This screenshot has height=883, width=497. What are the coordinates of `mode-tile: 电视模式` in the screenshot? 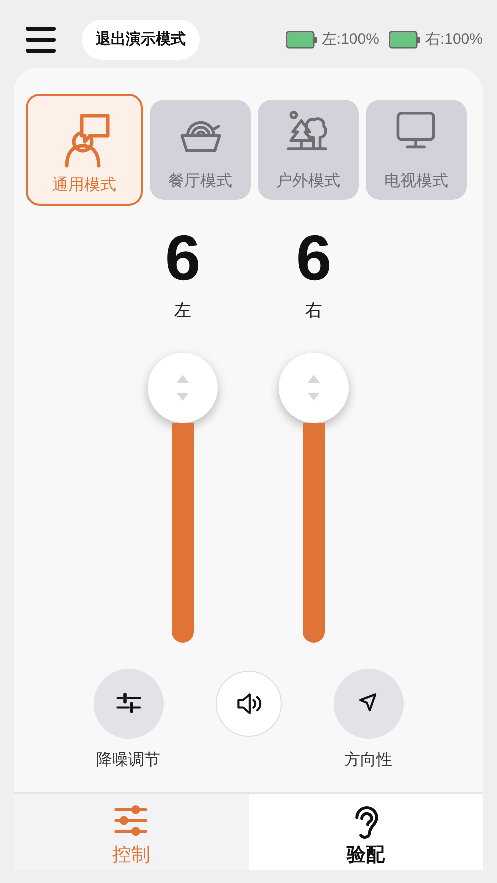 It's located at (416, 150).